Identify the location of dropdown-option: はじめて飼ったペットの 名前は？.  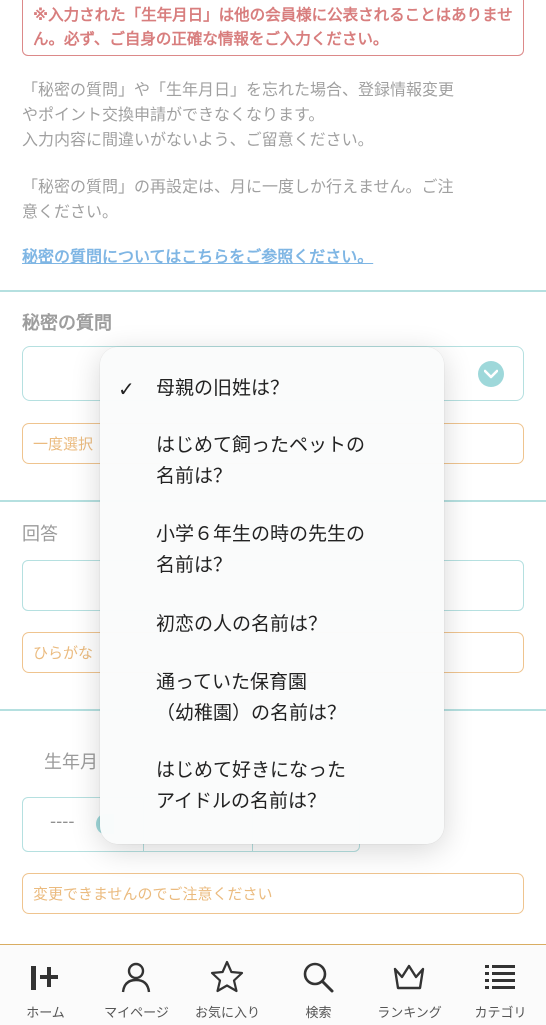
(291, 461).